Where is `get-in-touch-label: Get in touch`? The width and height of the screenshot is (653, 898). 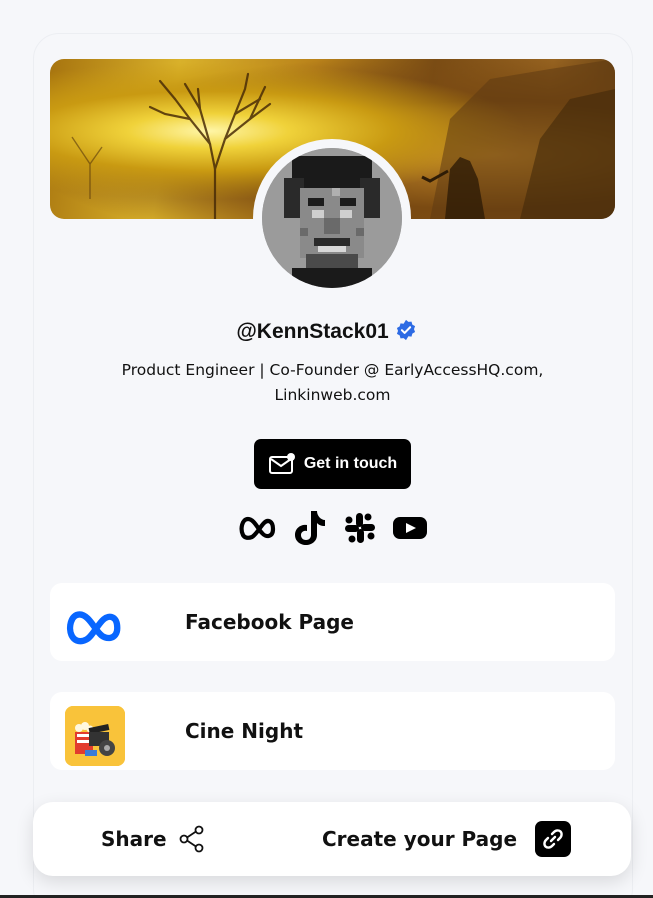 get-in-touch-label: Get in touch is located at coordinates (350, 463).